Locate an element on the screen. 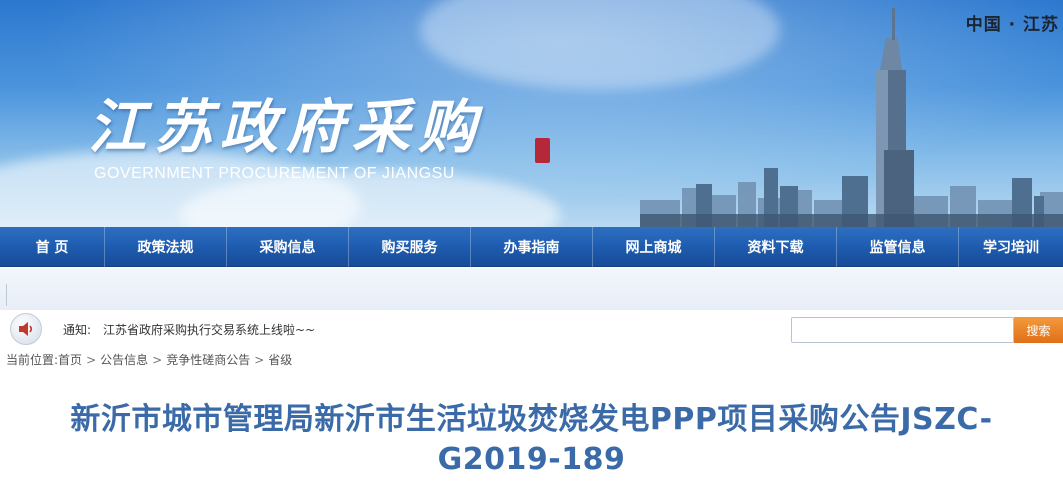 The width and height of the screenshot is (1063, 493). nav-item-home: 首 页 is located at coordinates (52, 247).